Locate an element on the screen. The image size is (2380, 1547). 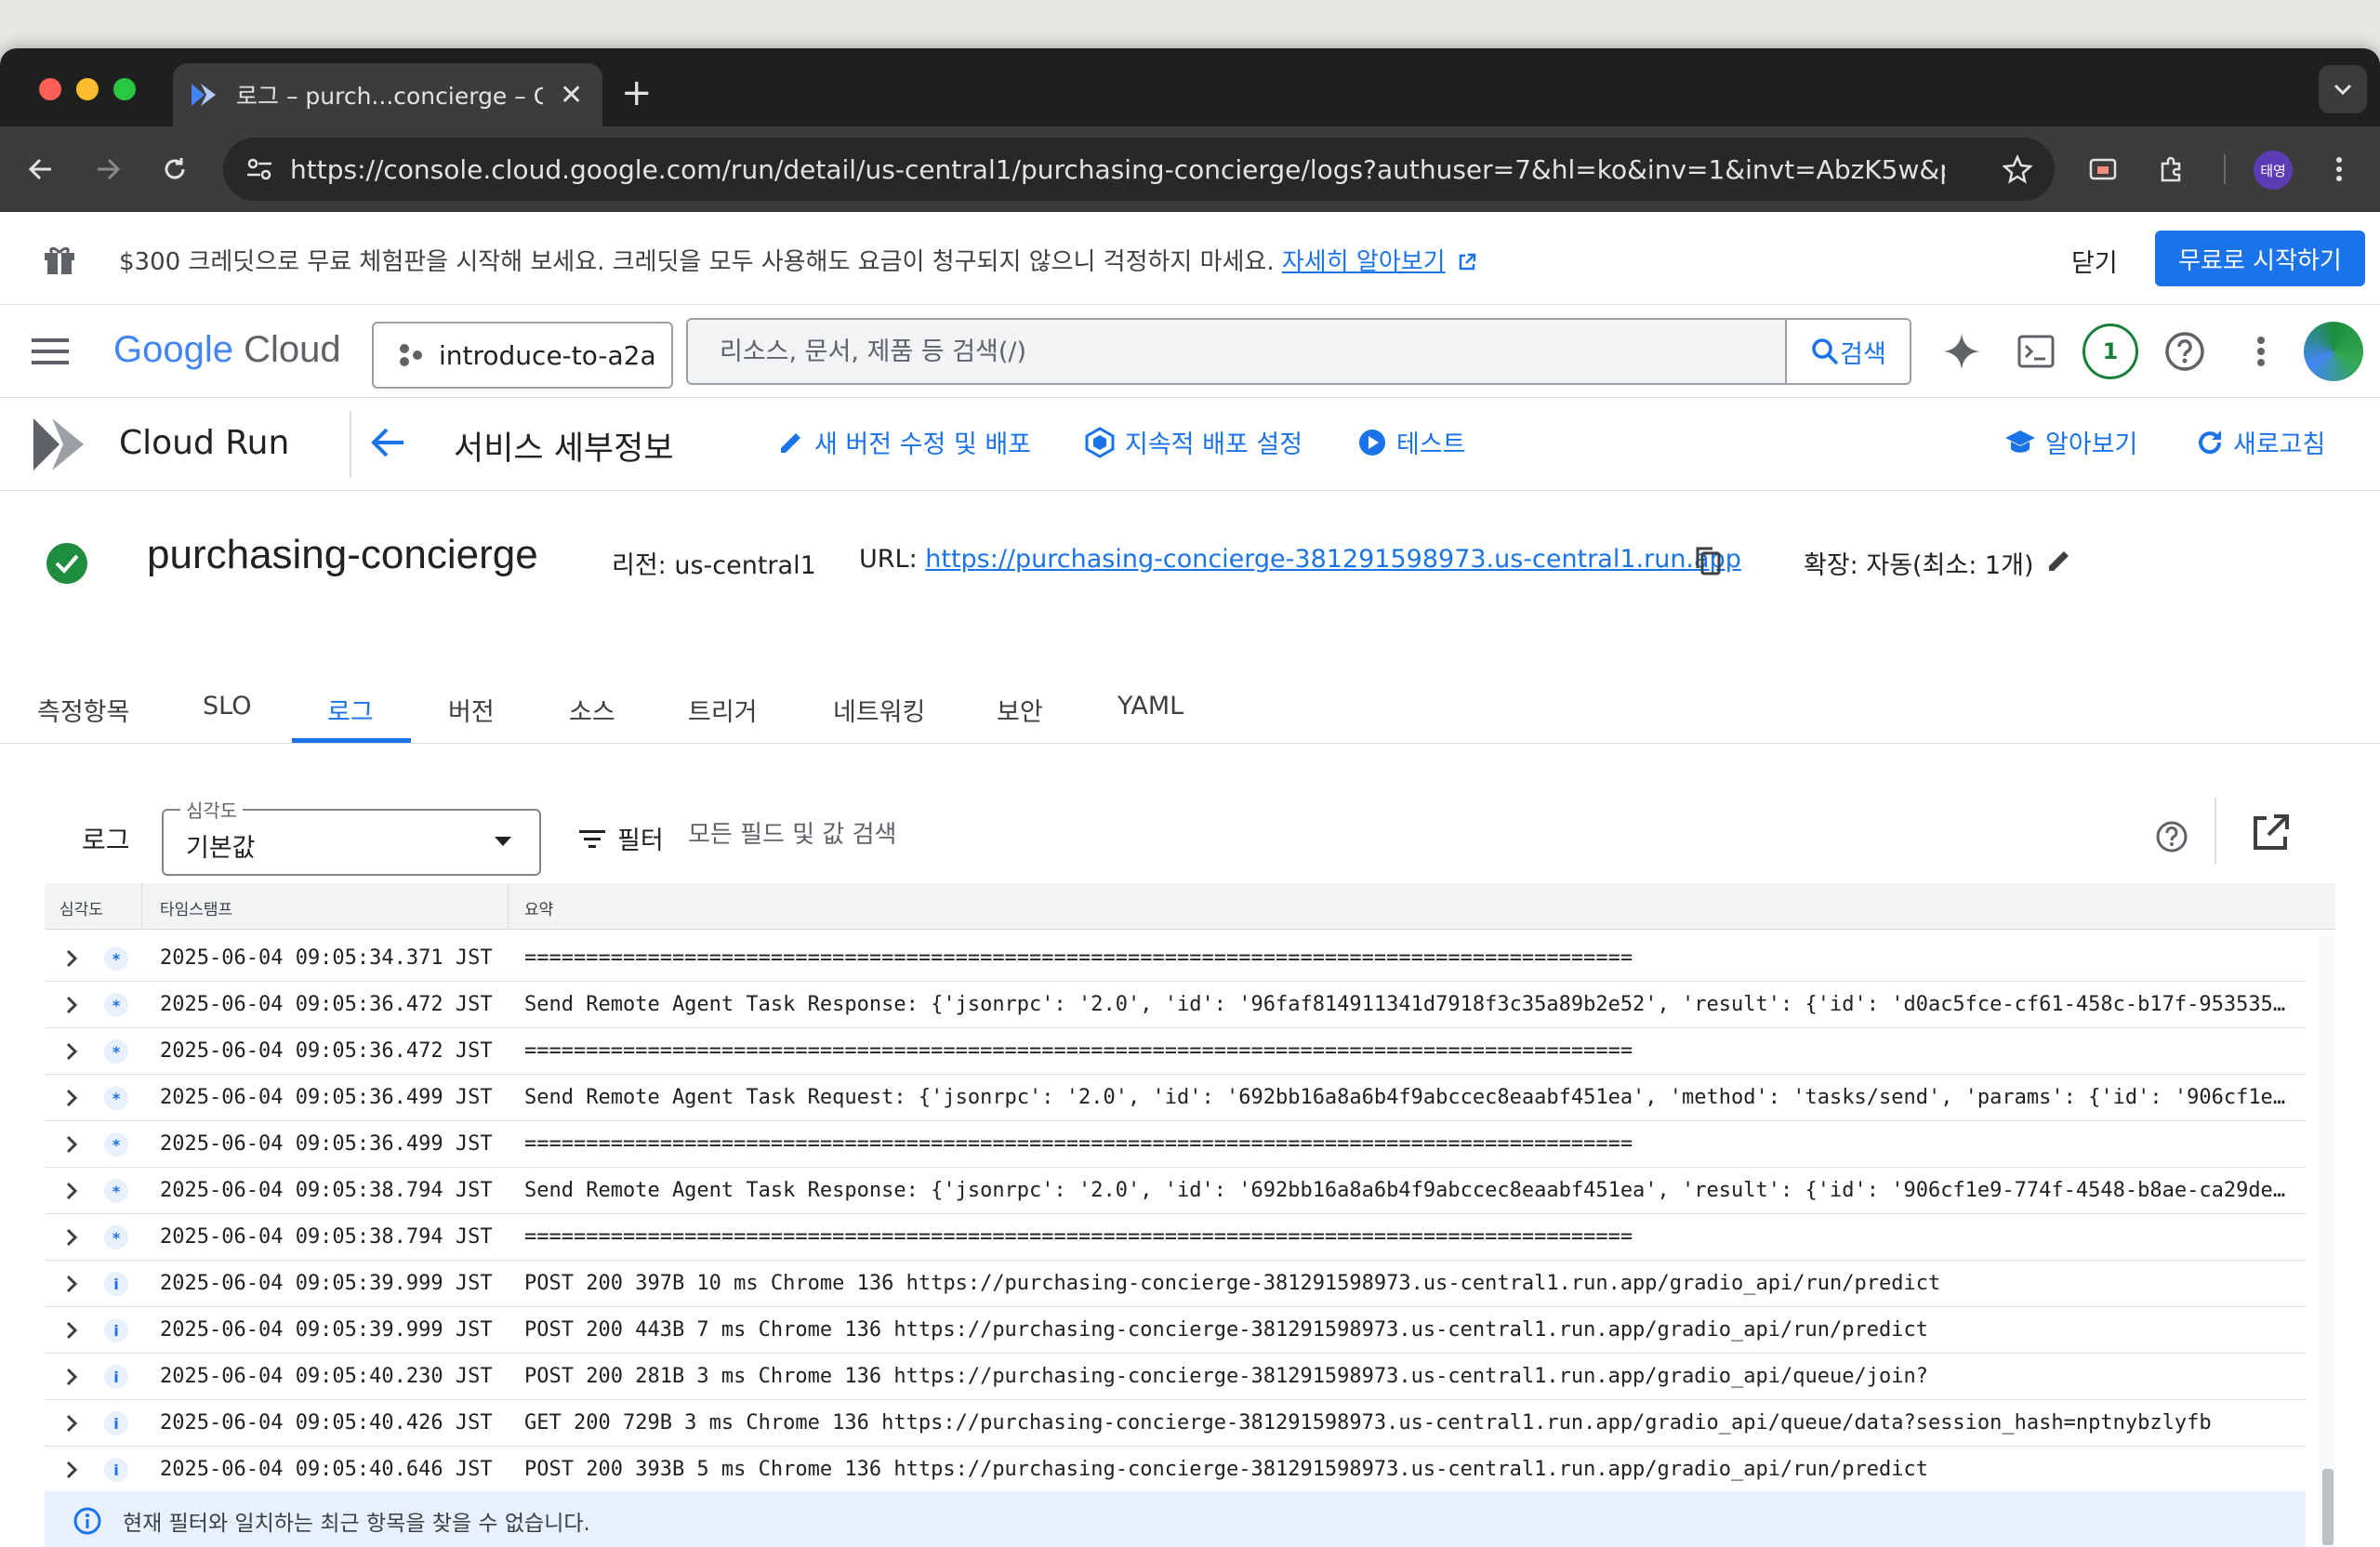
browser-menu-button is located at coordinates (2339, 169).